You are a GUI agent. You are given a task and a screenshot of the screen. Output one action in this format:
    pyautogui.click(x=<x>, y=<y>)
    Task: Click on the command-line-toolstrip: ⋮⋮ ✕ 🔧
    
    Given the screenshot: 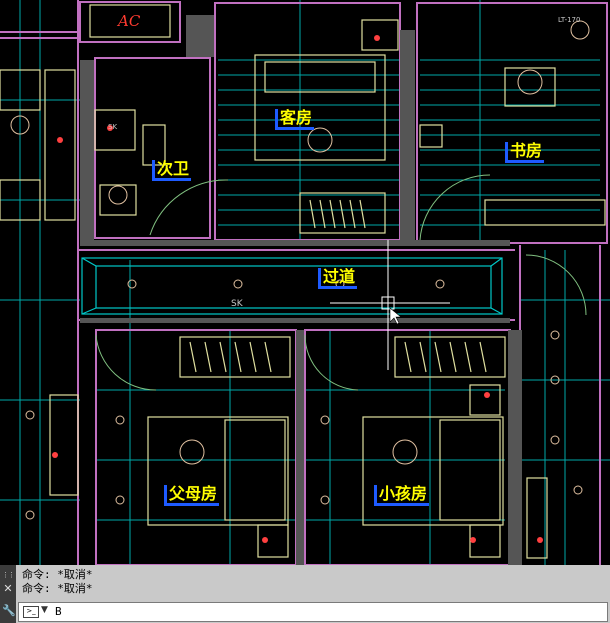 What is the action you would take?
    pyautogui.click(x=8, y=594)
    